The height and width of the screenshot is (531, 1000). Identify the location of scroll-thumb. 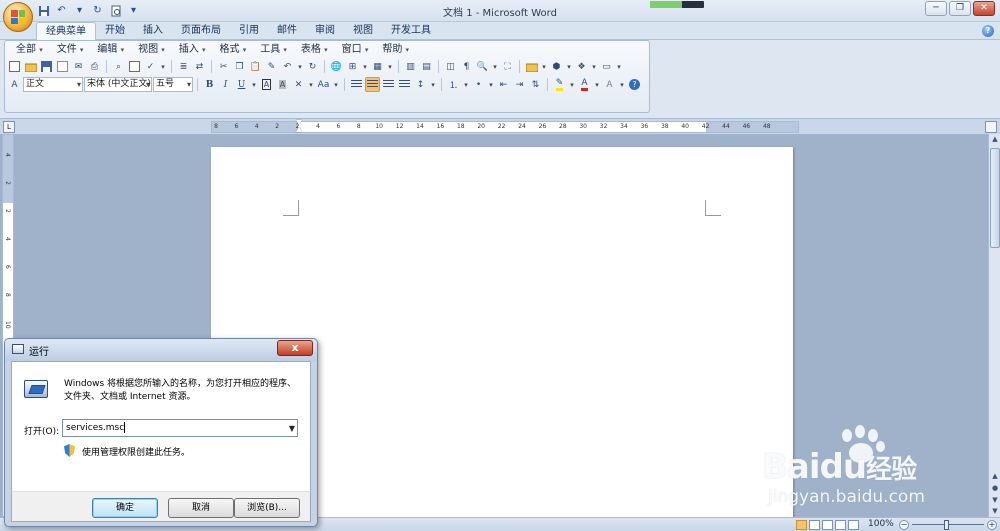
(995, 198).